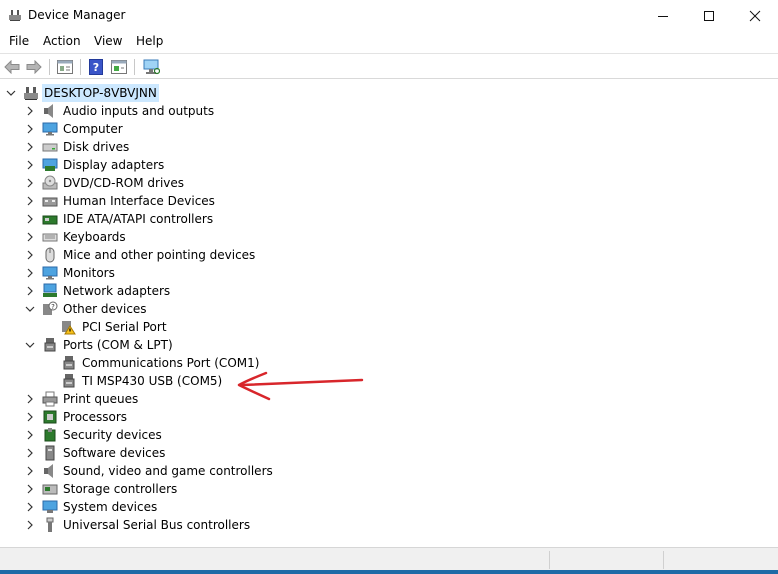 Image resolution: width=778 pixels, height=574 pixels. Describe the element at coordinates (180, 291) in the screenshot. I see `tree-category: Network adapters` at that location.